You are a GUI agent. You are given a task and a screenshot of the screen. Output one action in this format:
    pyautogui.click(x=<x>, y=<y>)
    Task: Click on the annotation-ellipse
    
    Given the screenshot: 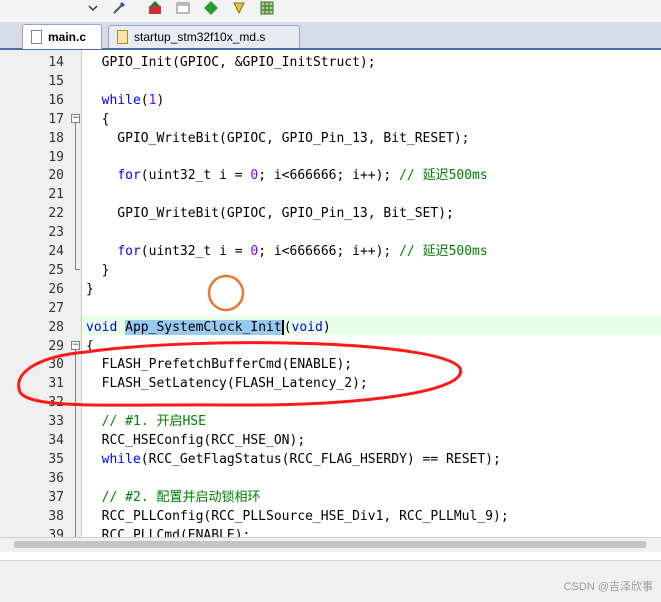 What is the action you would take?
    pyautogui.click(x=240, y=374)
    